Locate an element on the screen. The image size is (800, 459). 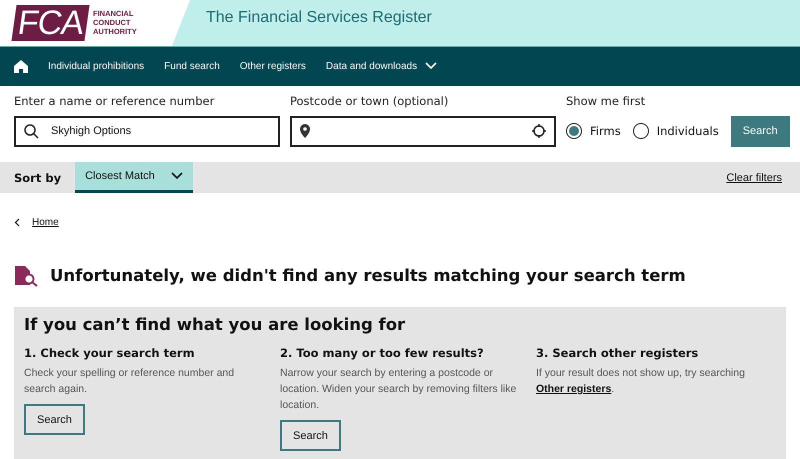
nav-link: Individual prohibitions is located at coordinates (96, 66).